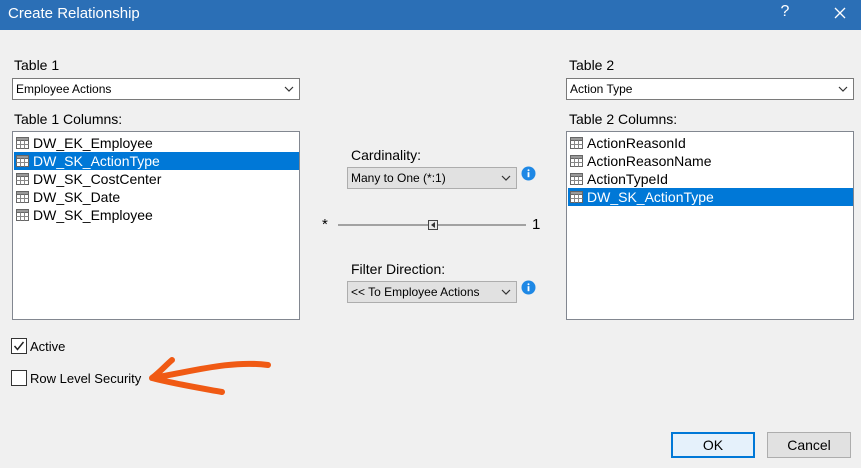 This screenshot has height=468, width=861. What do you see at coordinates (627, 179) in the screenshot?
I see `column-name: ActionTypeId` at bounding box center [627, 179].